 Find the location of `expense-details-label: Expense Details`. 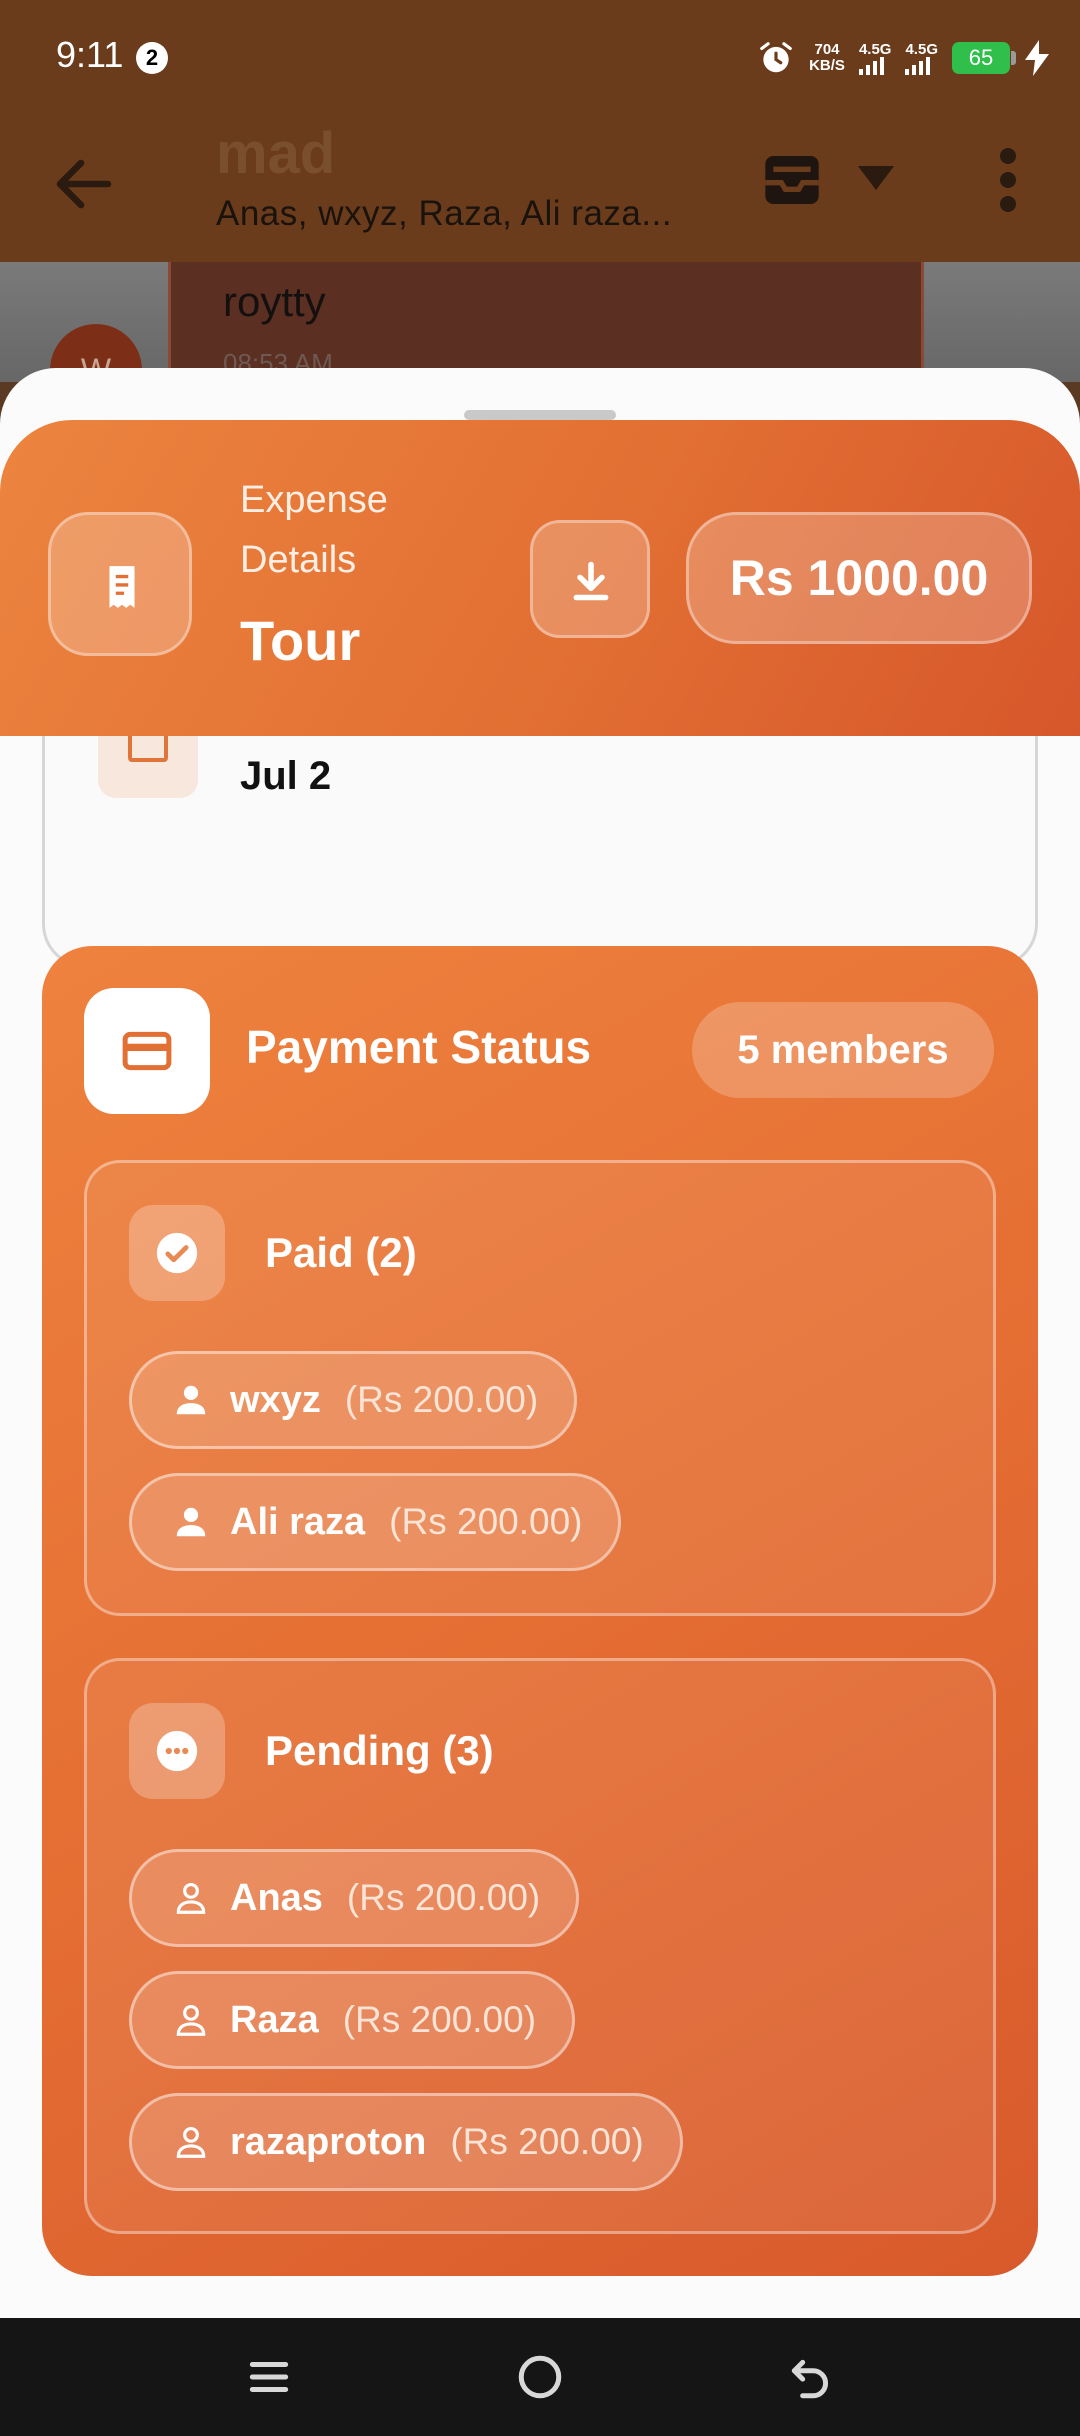

expense-details-label: Expense Details is located at coordinates (314, 530).